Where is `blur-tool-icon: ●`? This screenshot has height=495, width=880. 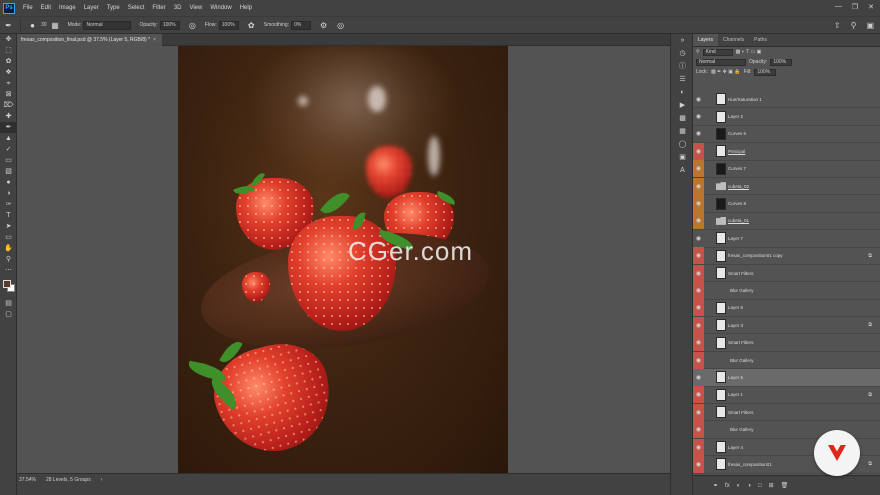
blur-tool-icon: ● is located at coordinates (8, 182).